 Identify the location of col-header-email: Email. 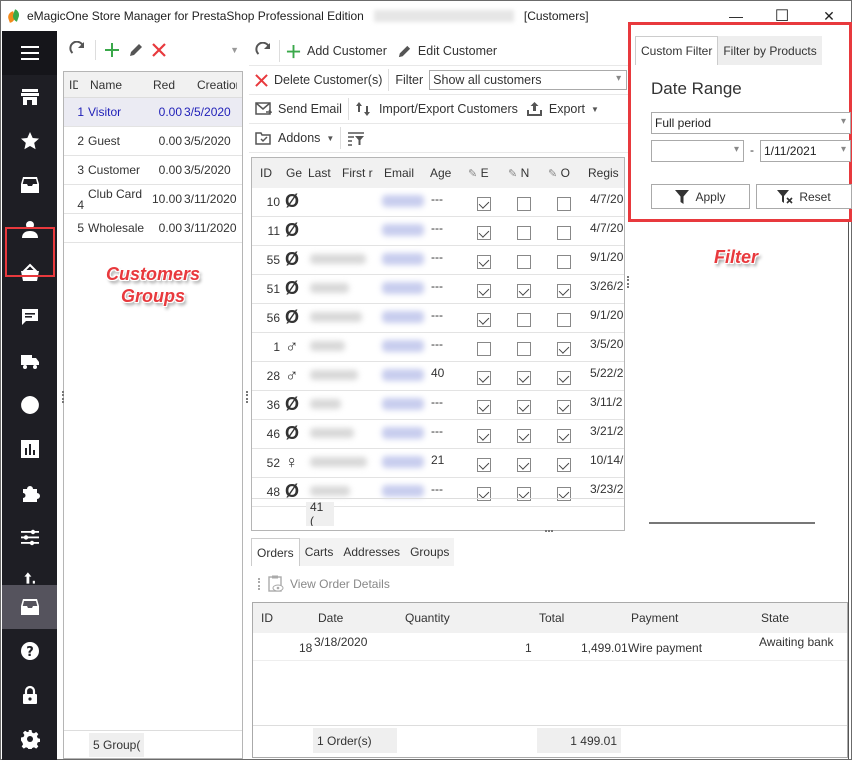
(403, 173).